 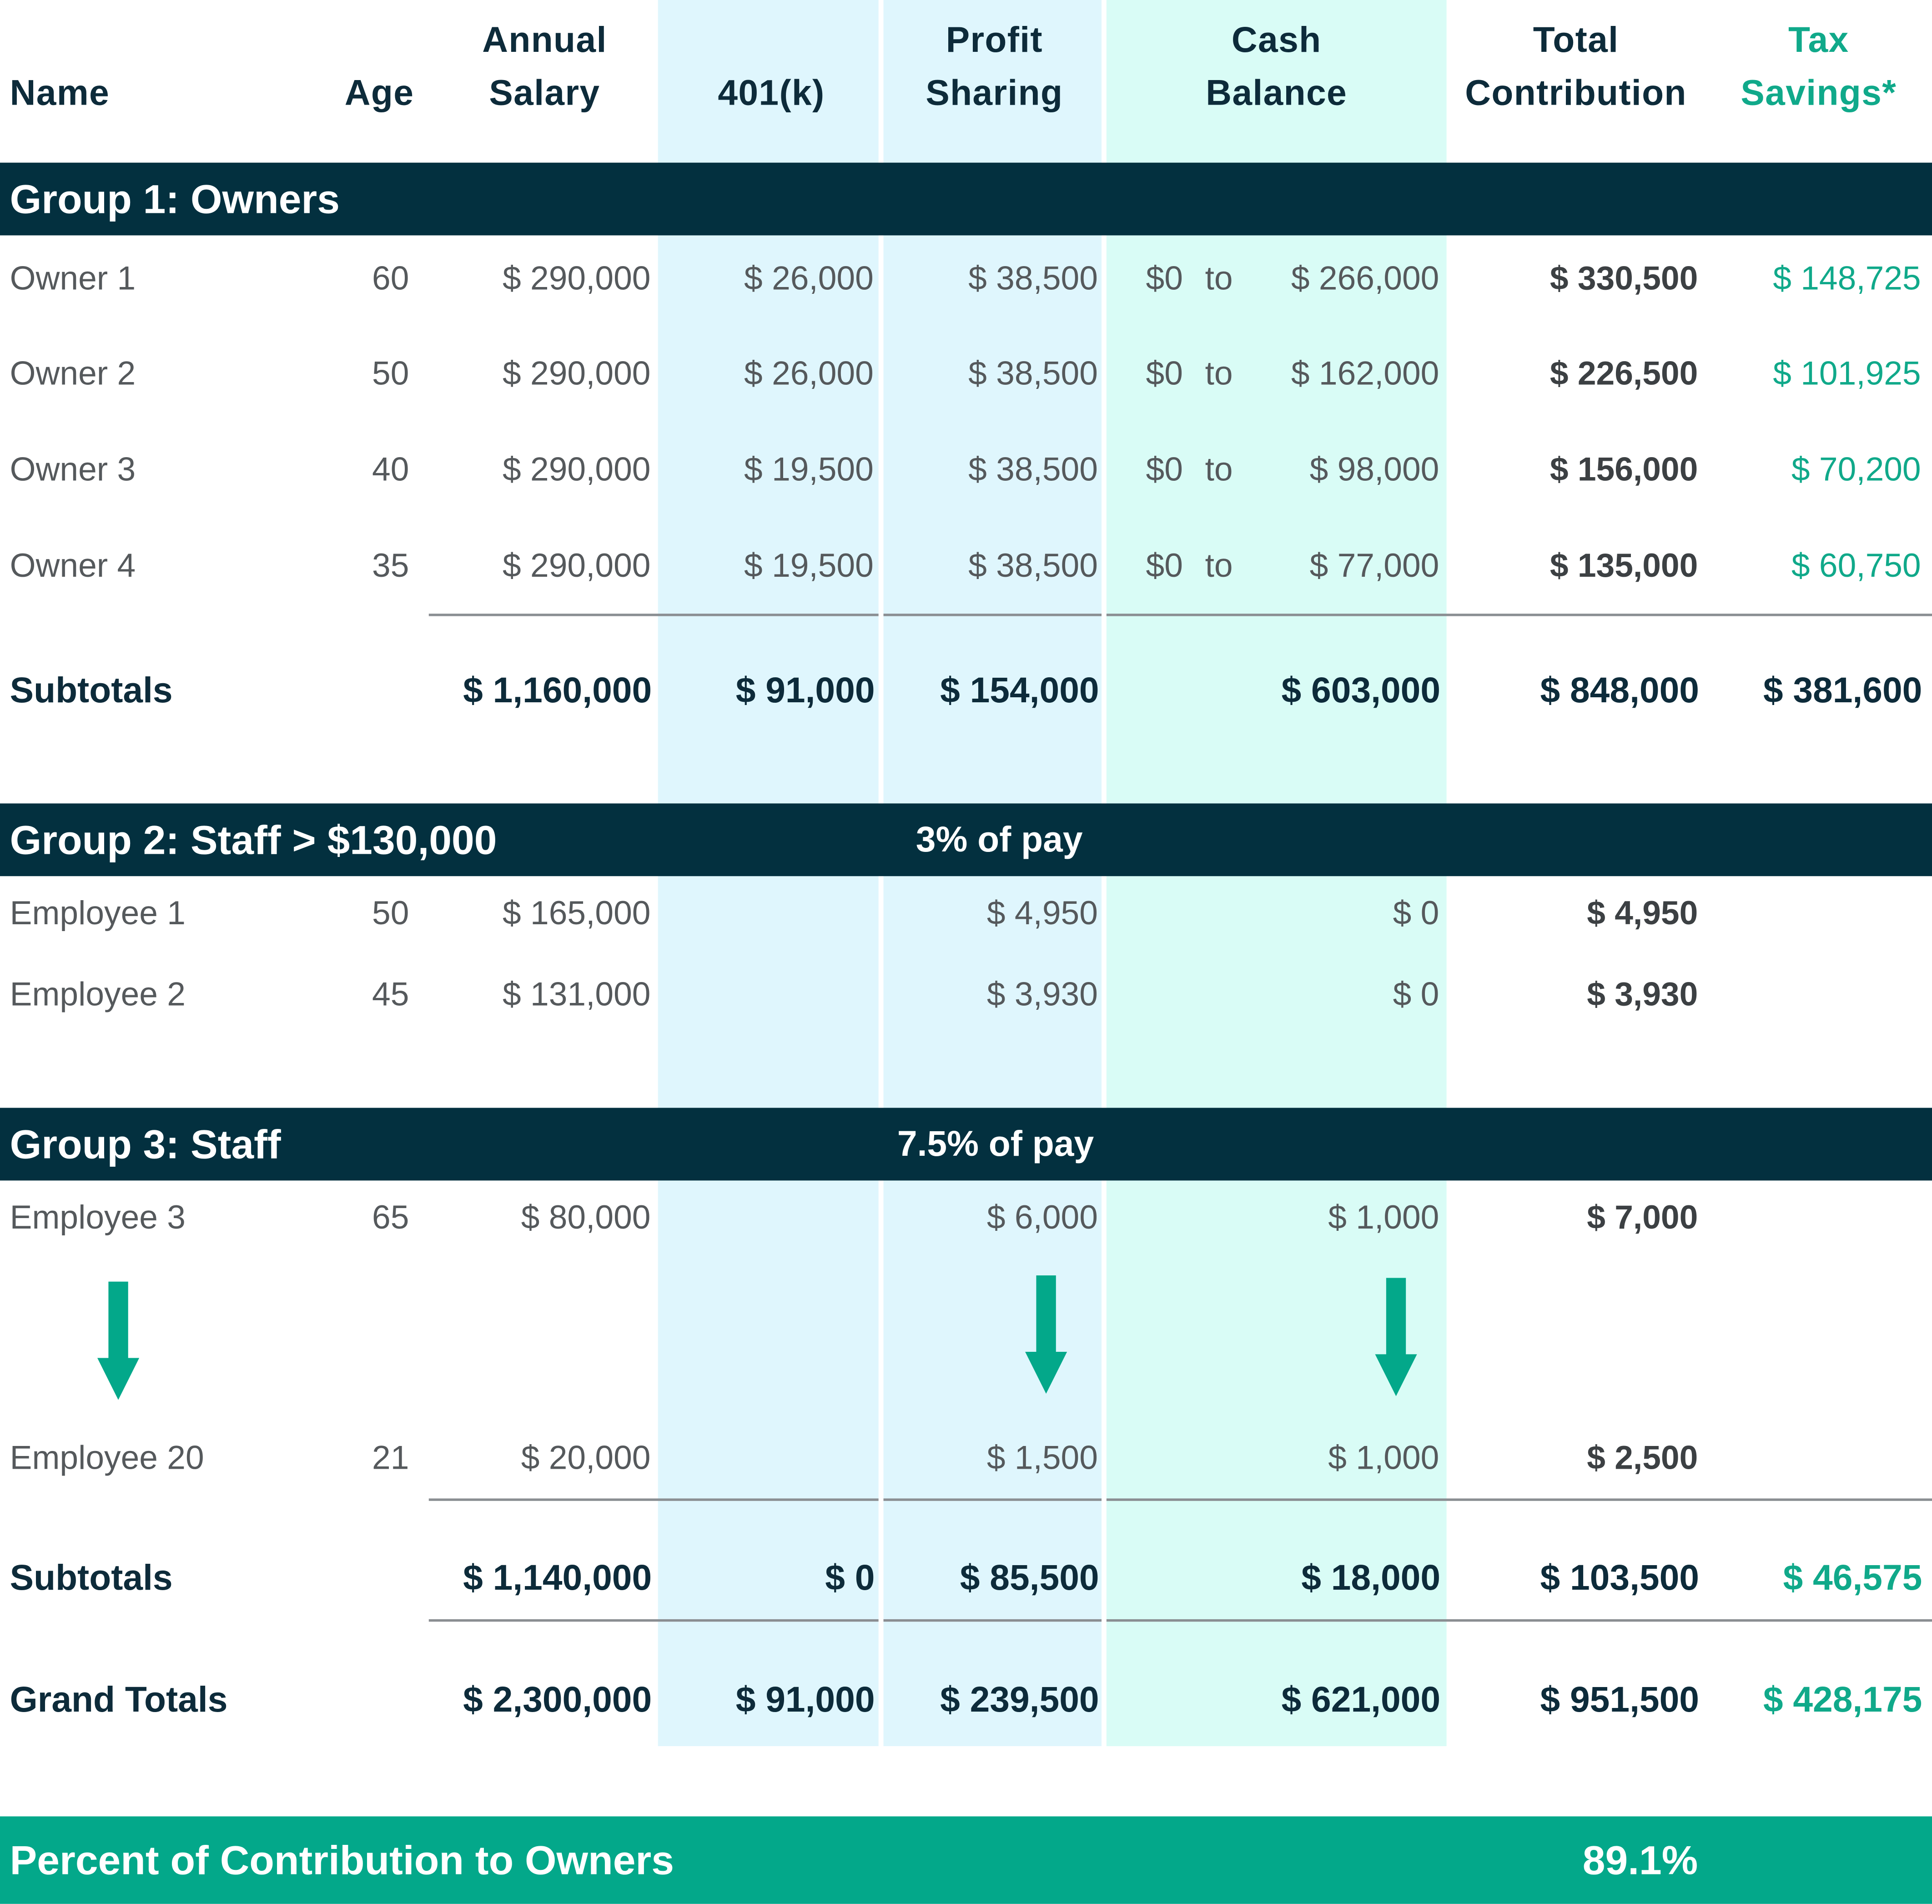 What do you see at coordinates (1847, 373) in the screenshot?
I see `row-tax-savings: $ 101,925` at bounding box center [1847, 373].